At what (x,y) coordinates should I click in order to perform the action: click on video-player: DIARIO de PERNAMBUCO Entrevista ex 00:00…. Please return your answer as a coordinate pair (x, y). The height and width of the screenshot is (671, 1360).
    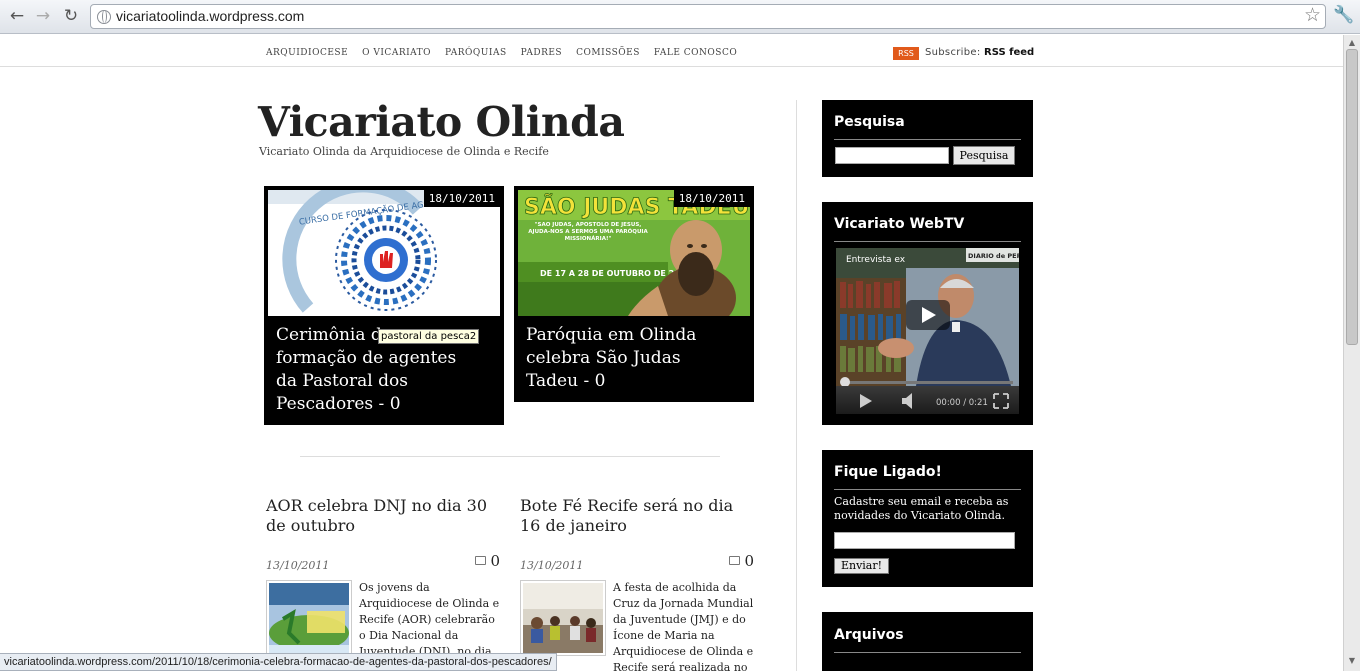
    Looking at the image, I should click on (927, 331).